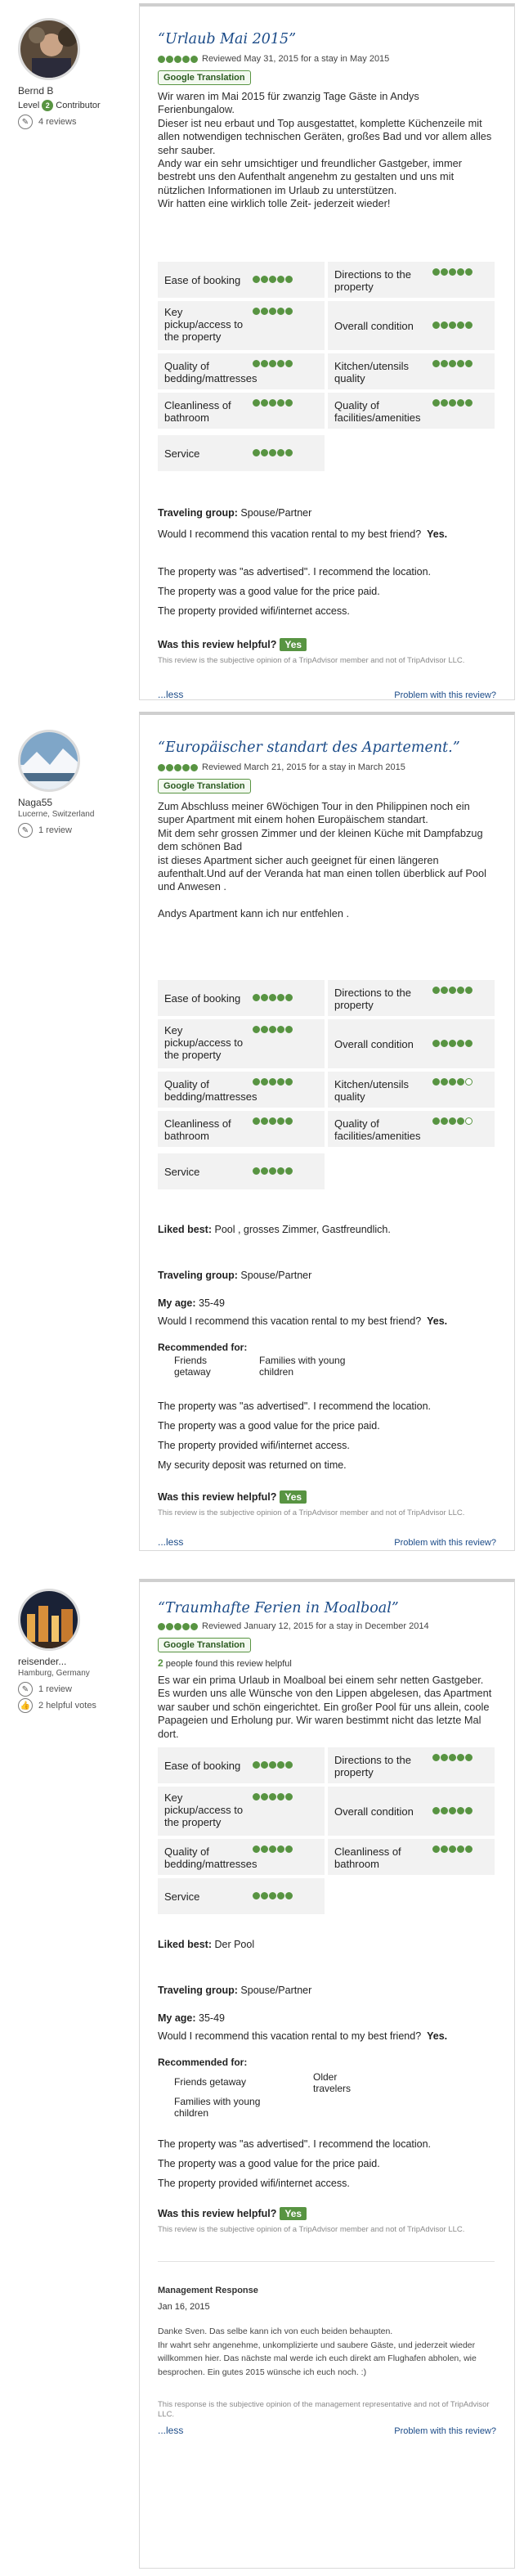  I want to click on rating-cell: Quality of facilities/amenities, so click(411, 411).